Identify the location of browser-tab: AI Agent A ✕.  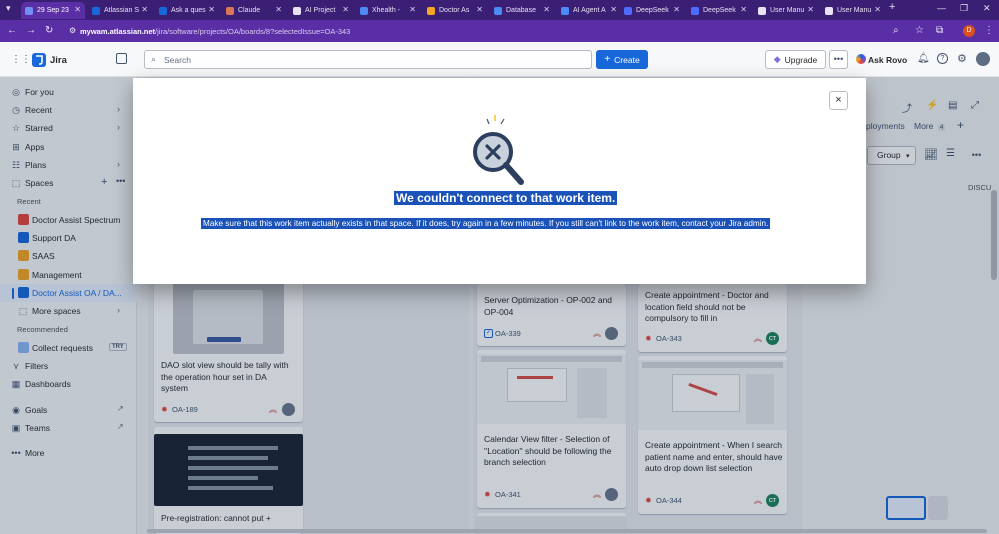
(589, 10).